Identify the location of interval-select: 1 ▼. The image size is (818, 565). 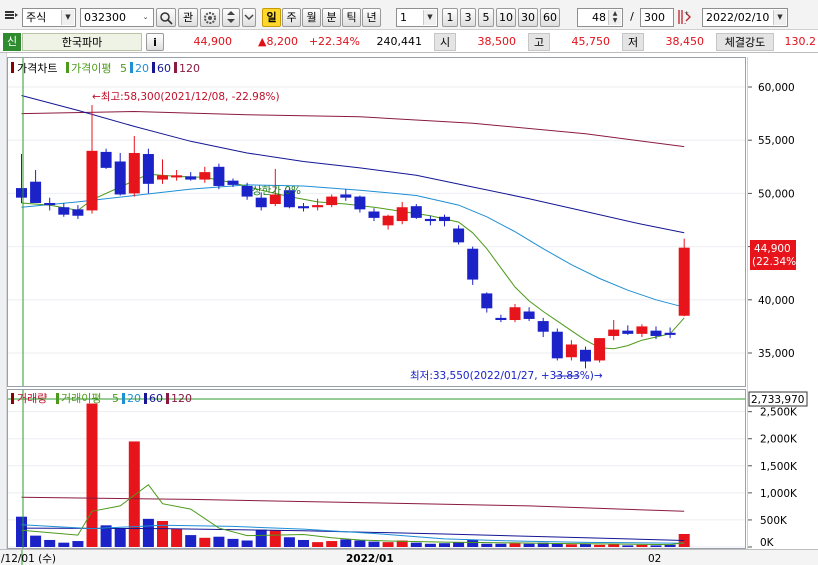
(417, 17).